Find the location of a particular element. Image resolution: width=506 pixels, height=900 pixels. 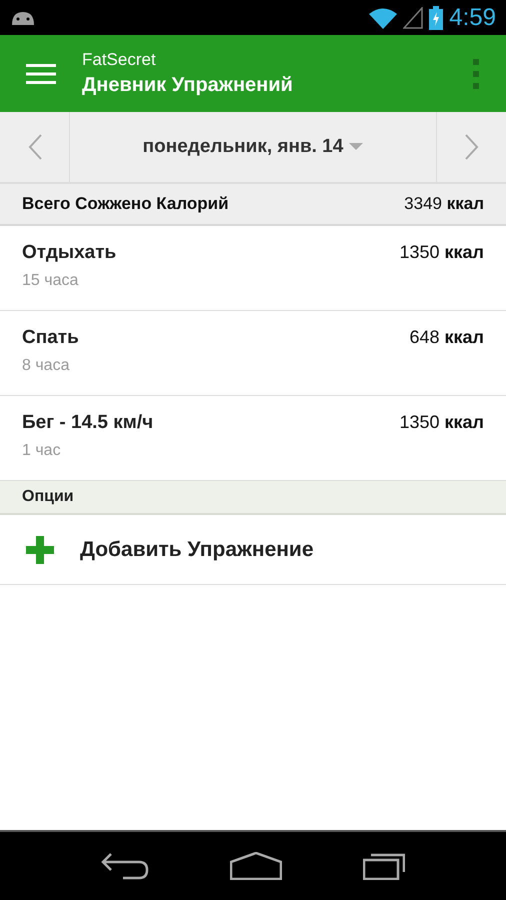

back-icon is located at coordinates (124, 866).